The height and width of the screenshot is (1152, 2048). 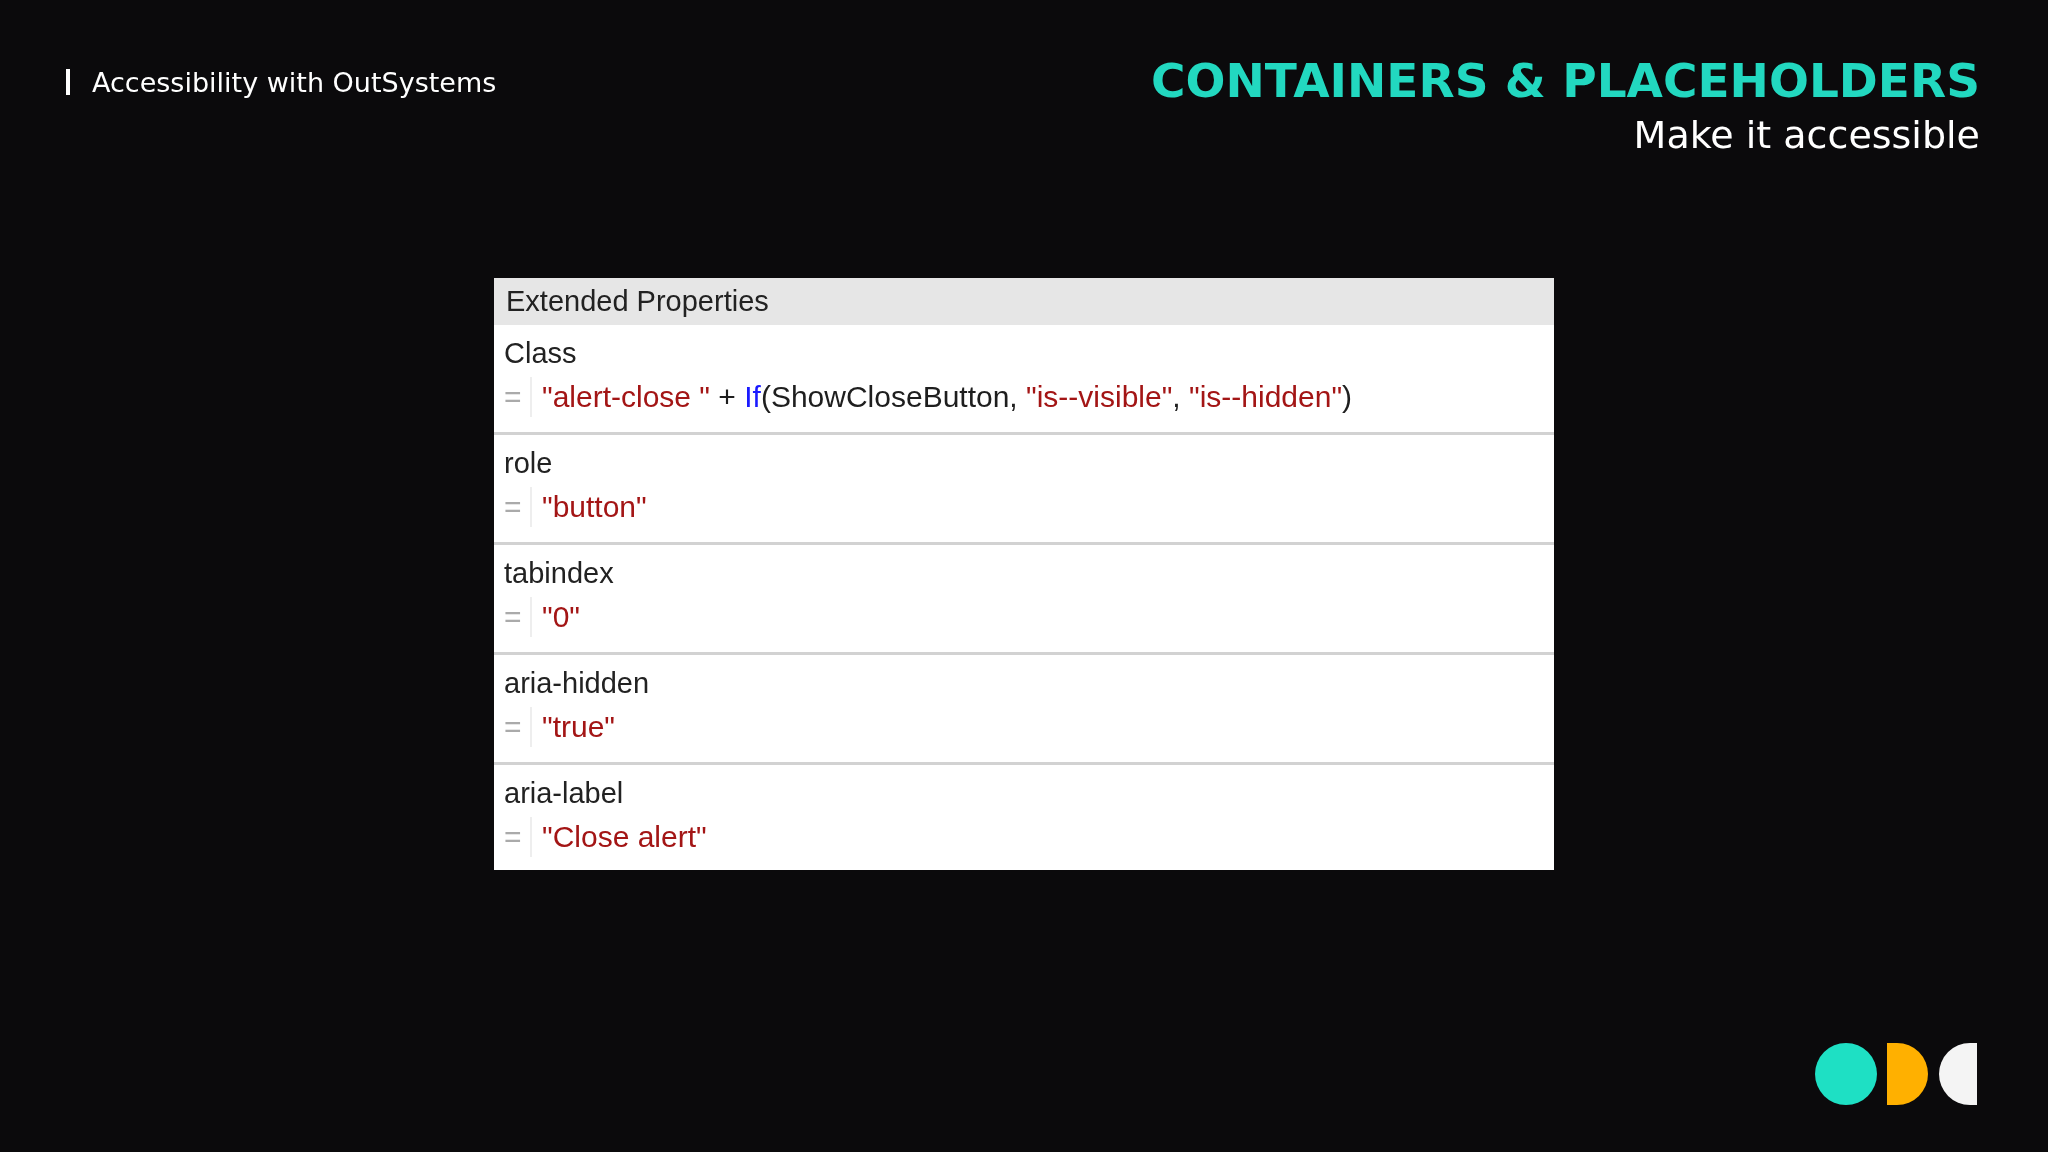 What do you see at coordinates (564, 793) in the screenshot?
I see `property-name: aria-label` at bounding box center [564, 793].